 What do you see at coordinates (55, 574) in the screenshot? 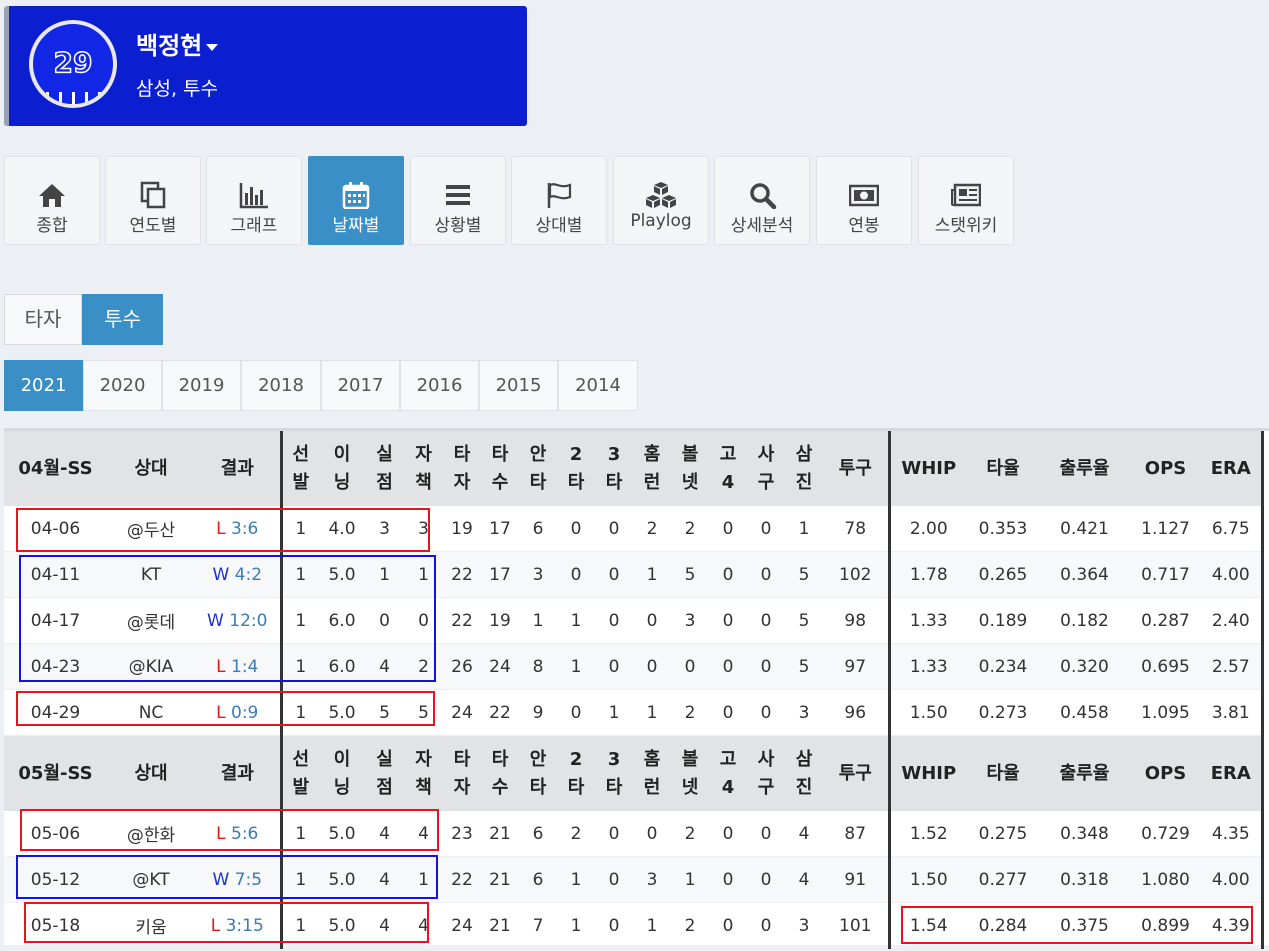
I see `game-date: 04-11` at bounding box center [55, 574].